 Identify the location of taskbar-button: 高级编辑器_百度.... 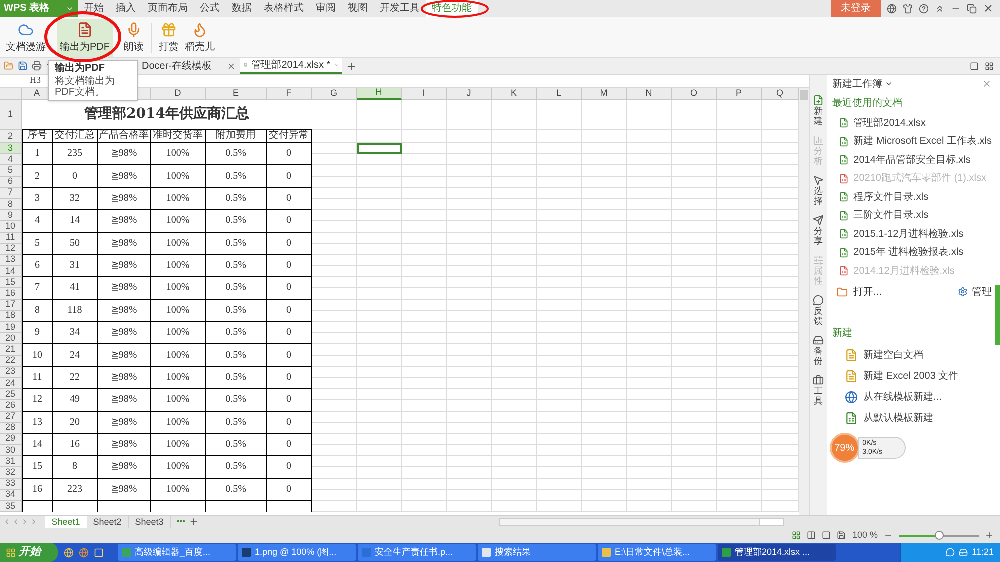
(177, 552).